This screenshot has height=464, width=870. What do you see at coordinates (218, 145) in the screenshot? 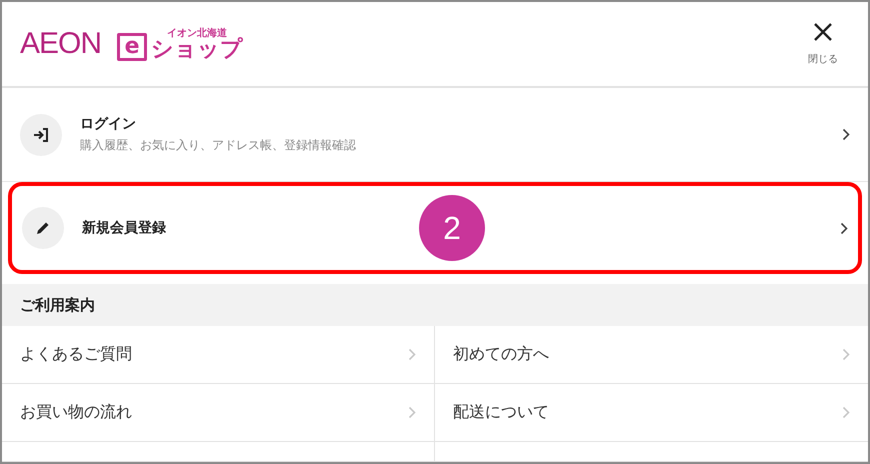
I see `menu-subtitle: 購入履歴、お気に入り、アドレス帳、登録情報確認` at bounding box center [218, 145].